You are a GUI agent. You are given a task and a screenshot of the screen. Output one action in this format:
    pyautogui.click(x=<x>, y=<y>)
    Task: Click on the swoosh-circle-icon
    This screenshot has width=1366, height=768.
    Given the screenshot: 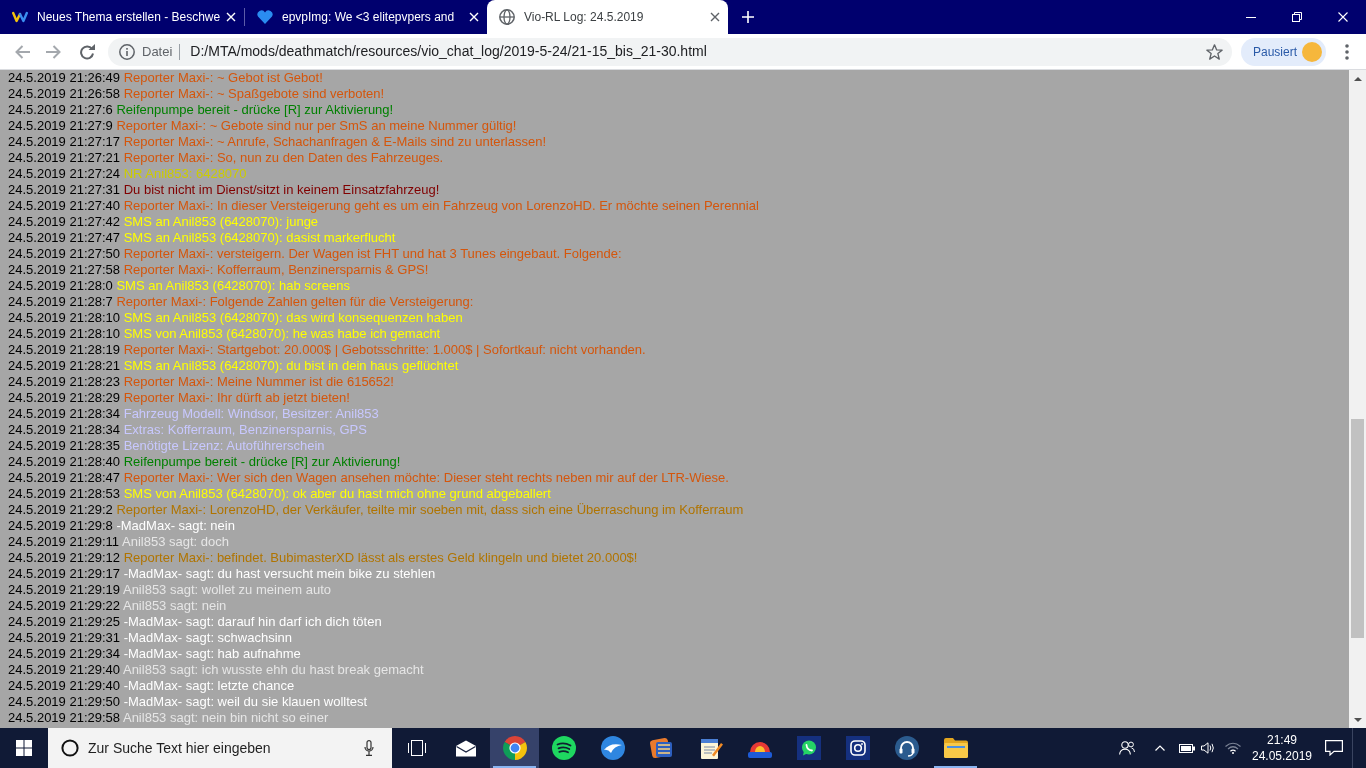 What is the action you would take?
    pyautogui.click(x=612, y=748)
    